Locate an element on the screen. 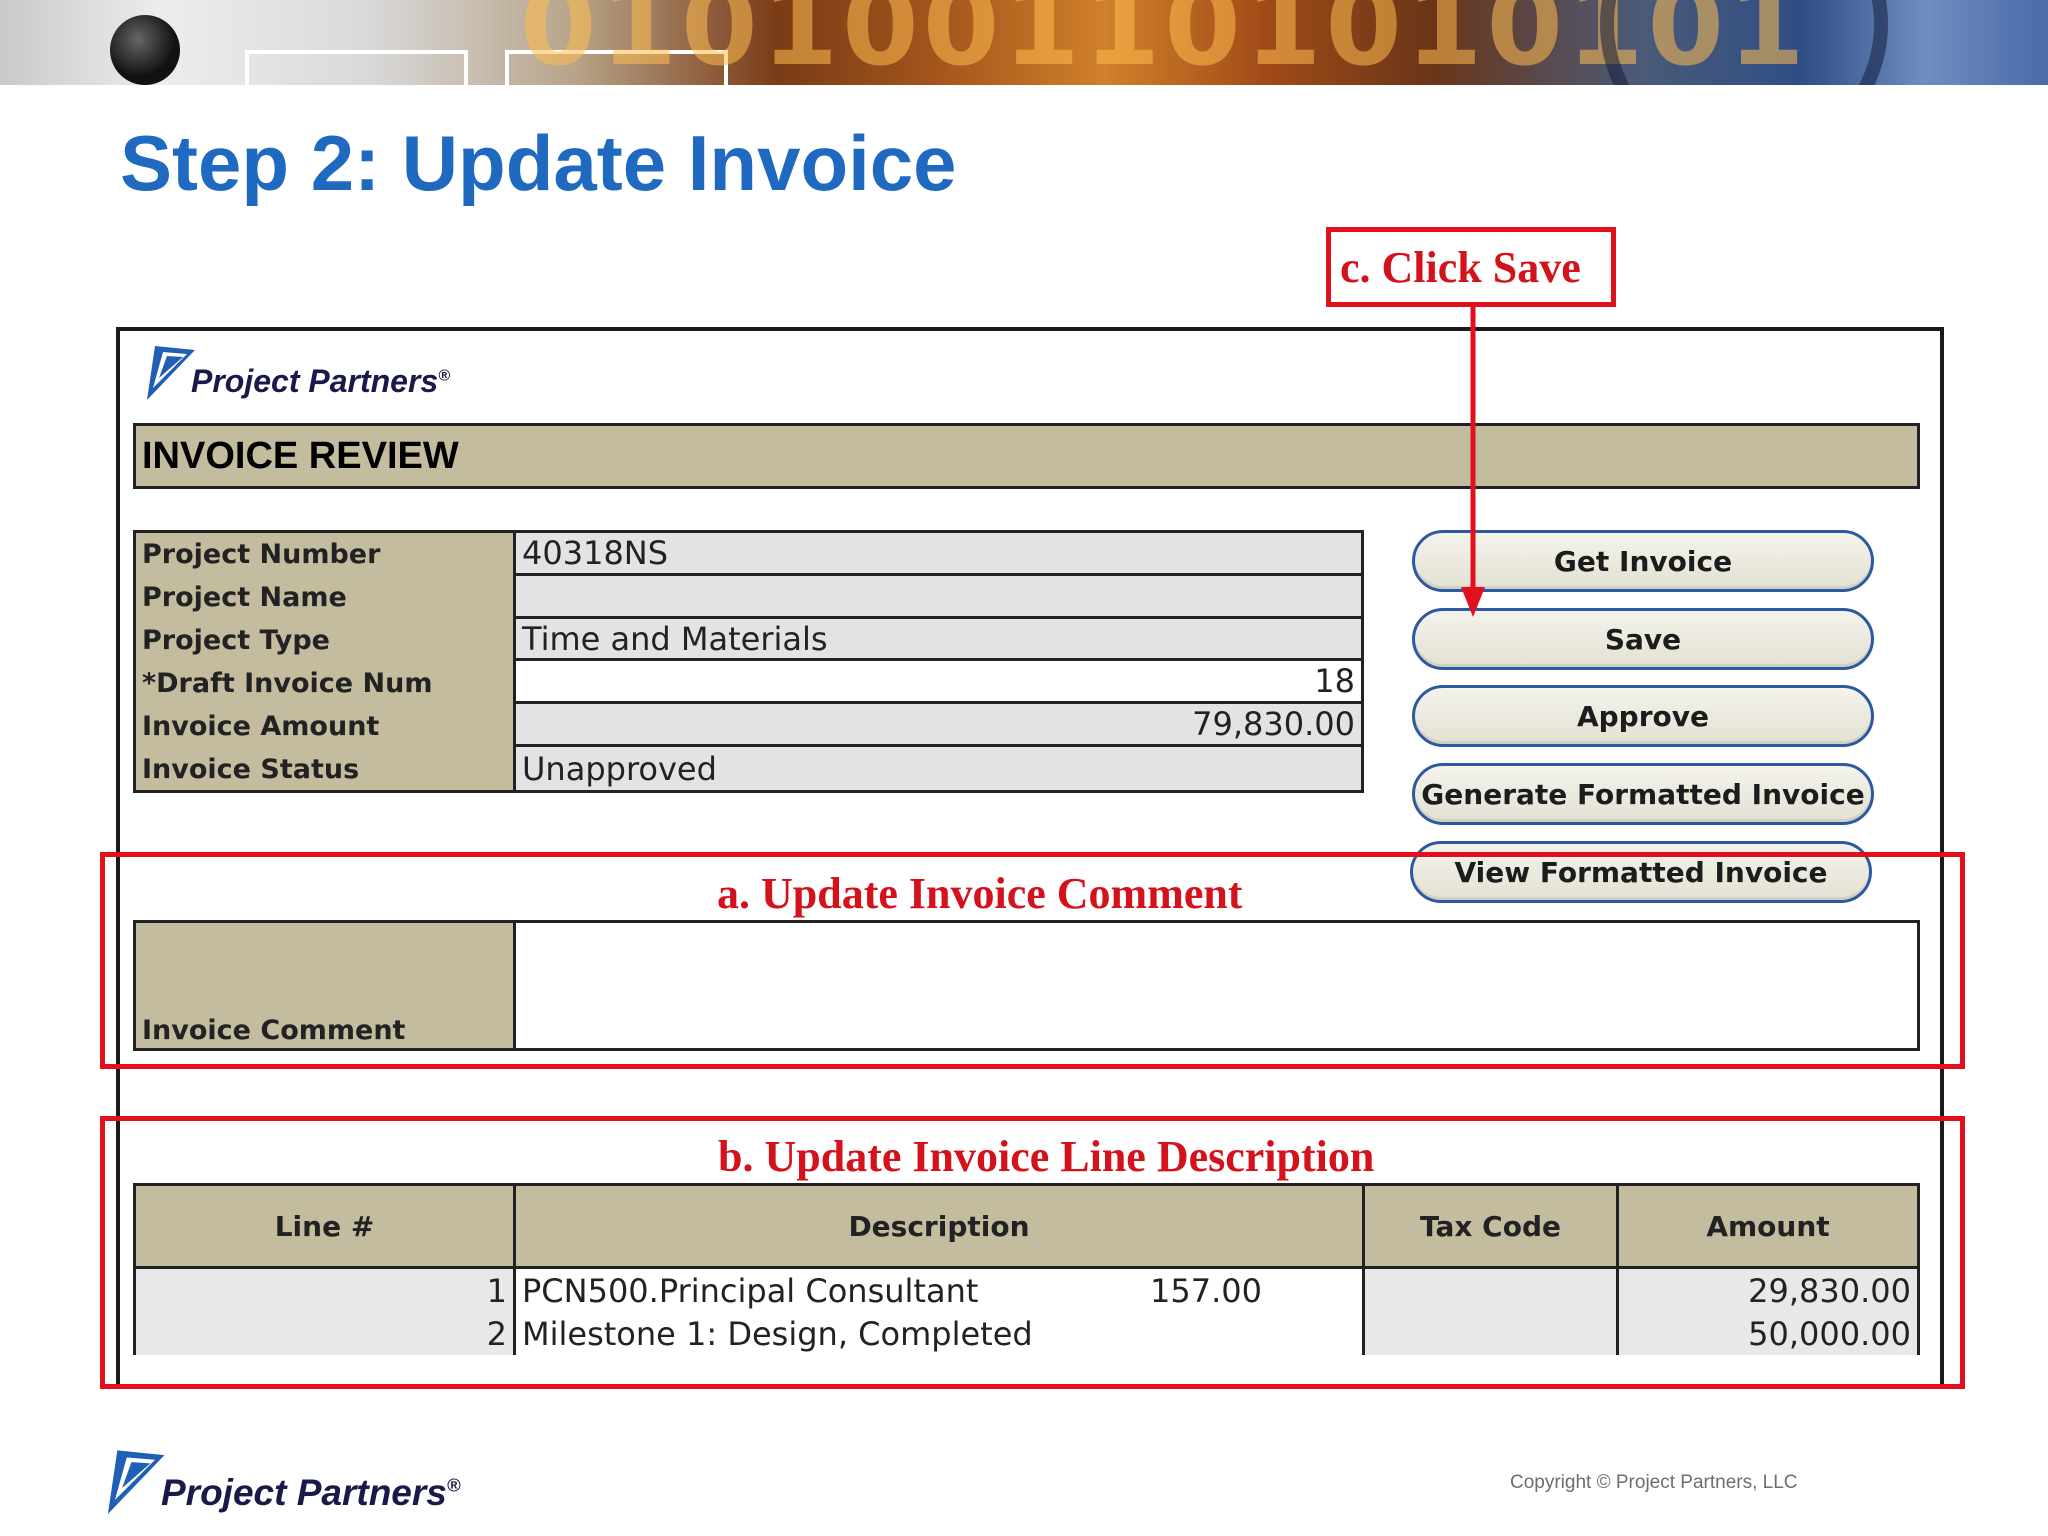 The image size is (2048, 1536). top-banner-image: 0101001101010101 is located at coordinates (1024, 42).